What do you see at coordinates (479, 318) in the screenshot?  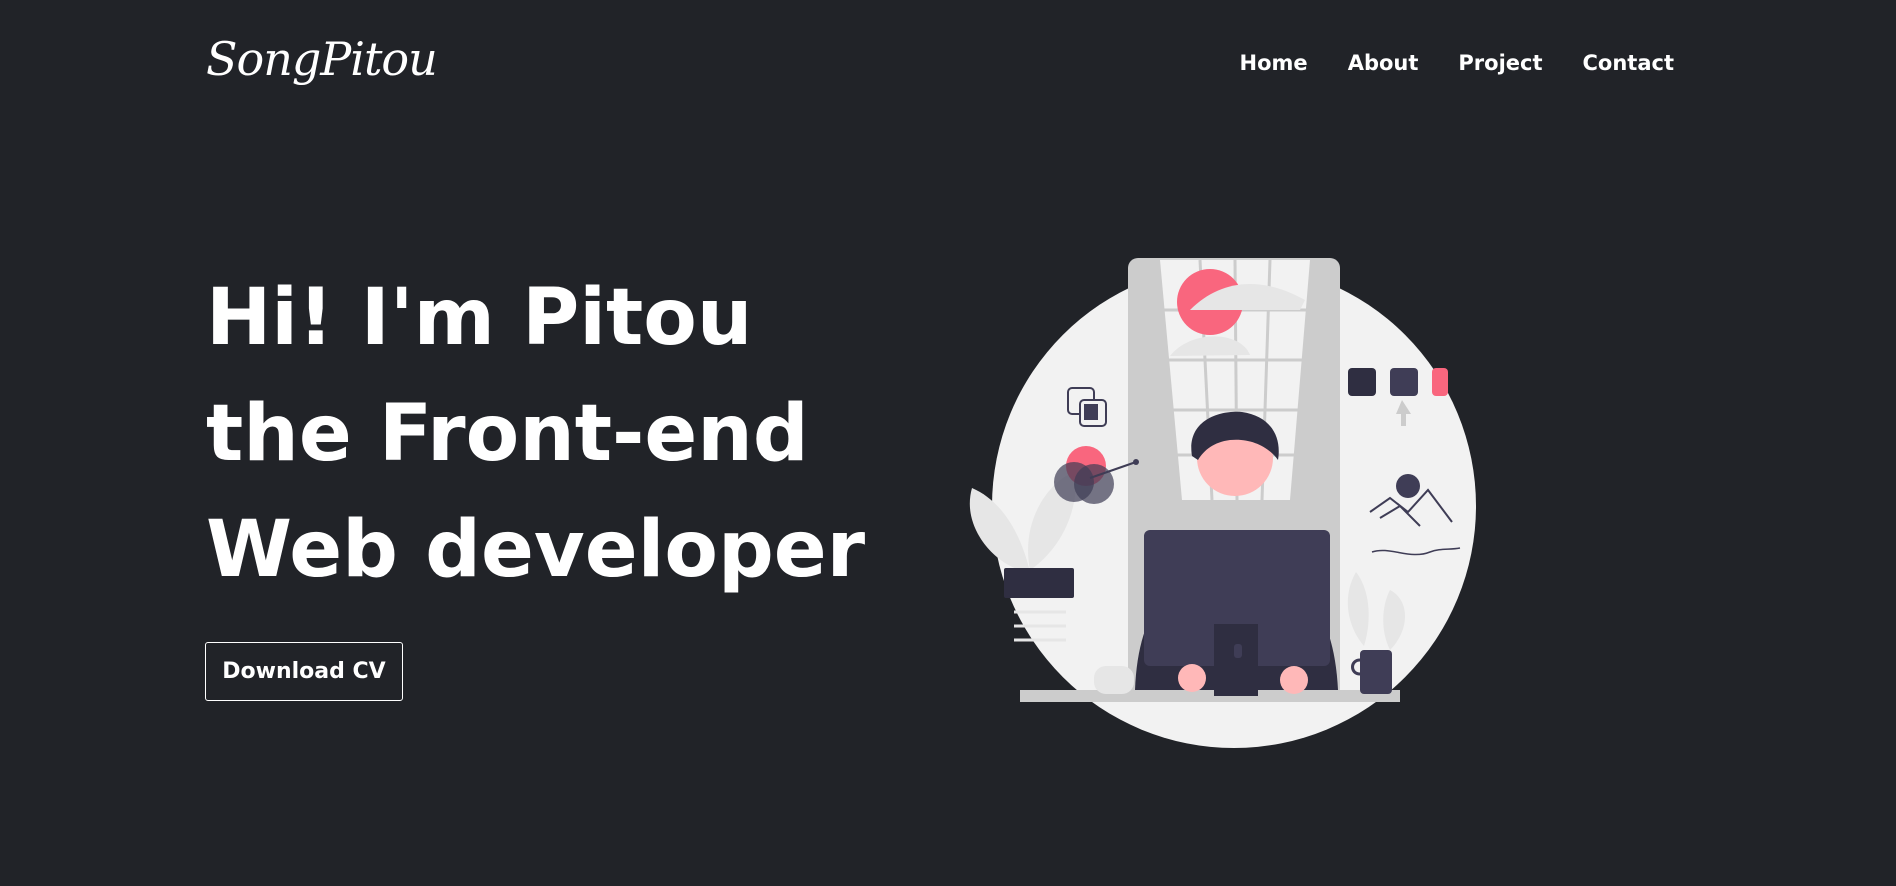 I see `hero-heading-line-1: Hi! I'm Pitou` at bounding box center [479, 318].